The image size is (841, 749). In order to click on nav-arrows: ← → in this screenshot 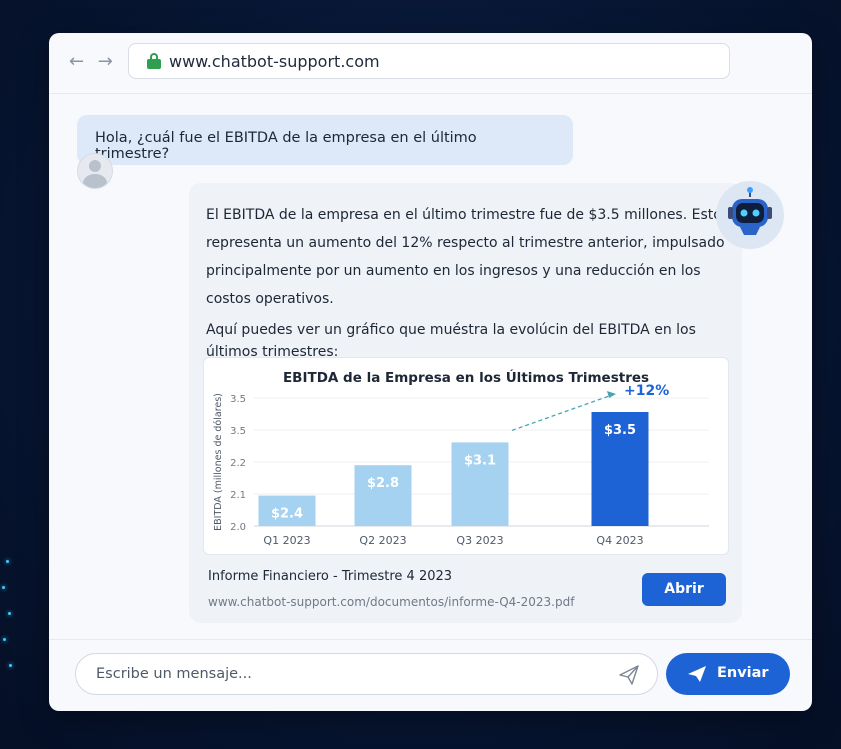, I will do `click(93, 61)`.